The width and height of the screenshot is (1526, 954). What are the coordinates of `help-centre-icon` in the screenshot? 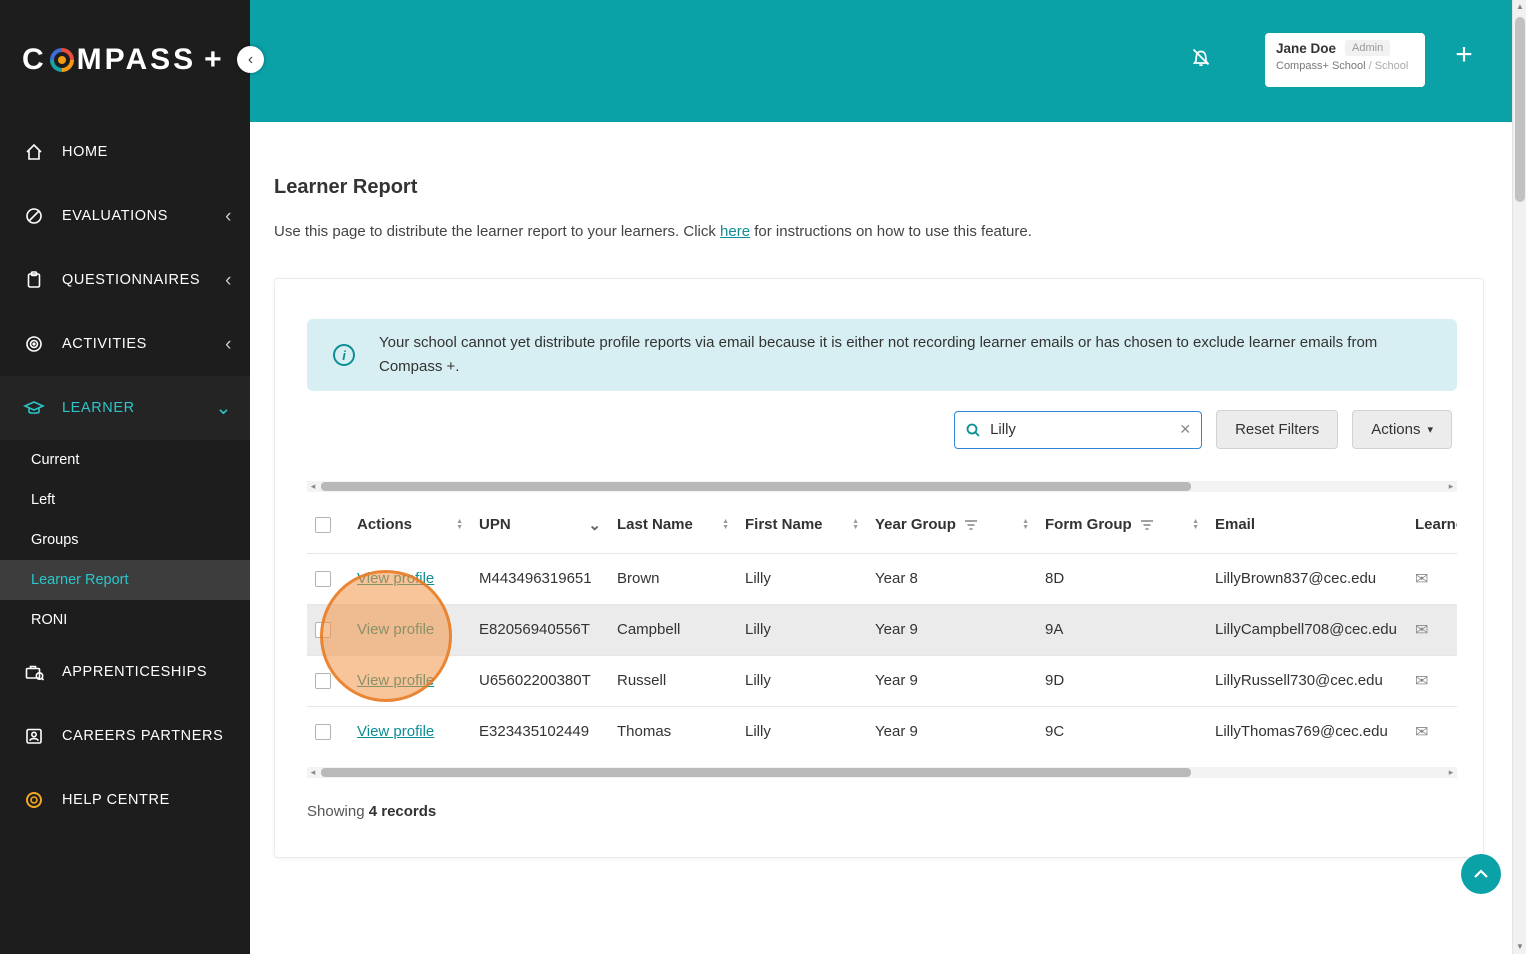 It's located at (34, 800).